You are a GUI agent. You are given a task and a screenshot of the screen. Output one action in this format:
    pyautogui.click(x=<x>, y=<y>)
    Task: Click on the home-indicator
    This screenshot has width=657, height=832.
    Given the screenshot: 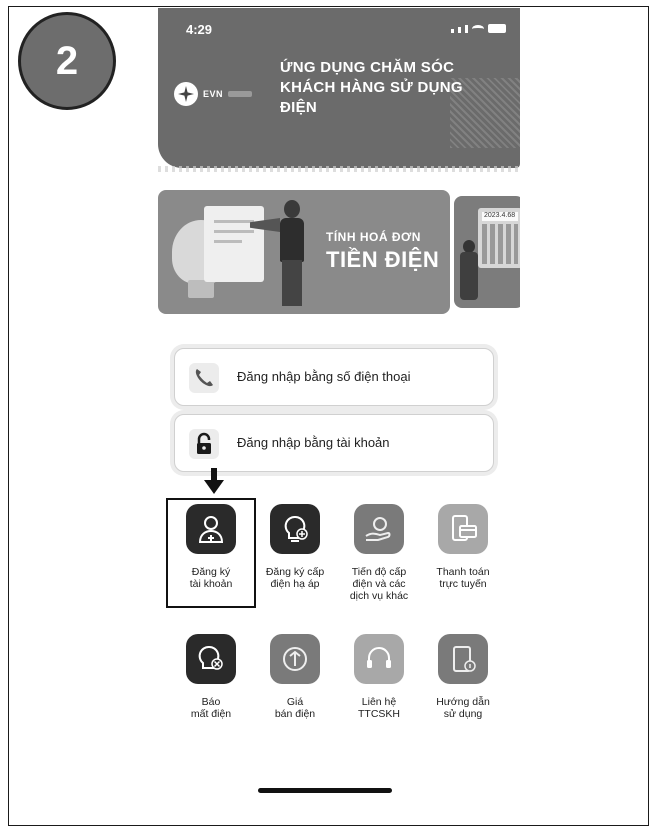 What is the action you would take?
    pyautogui.click(x=325, y=790)
    